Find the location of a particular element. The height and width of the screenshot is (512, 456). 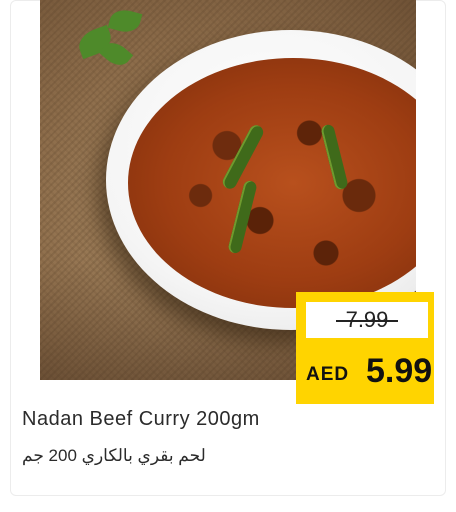

product-title-ar: لحم بقري بالكاري 200 جم is located at coordinates (114, 456).